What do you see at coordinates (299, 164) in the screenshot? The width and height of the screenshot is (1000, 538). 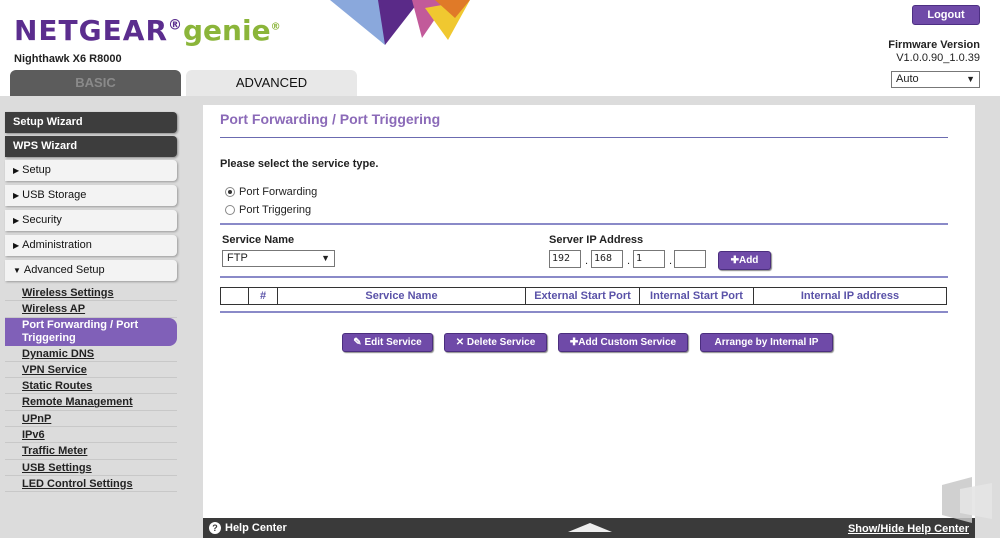 I see `service-type-prompt: Please select the service type.` at bounding box center [299, 164].